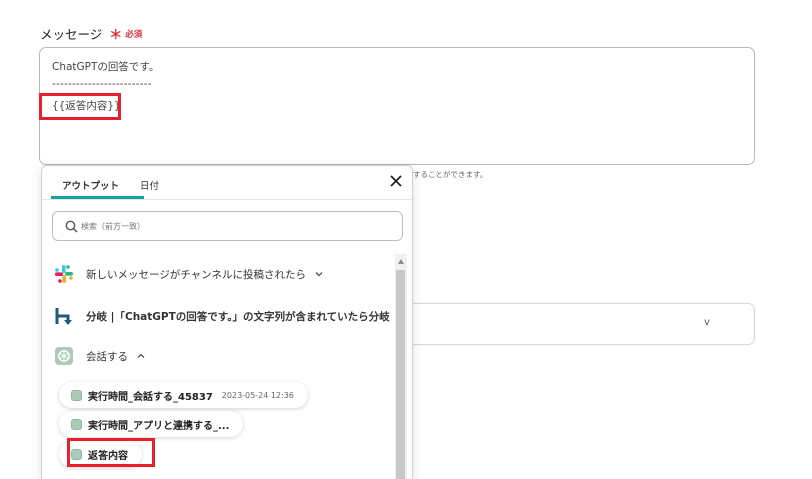 The height and width of the screenshot is (479, 812). I want to click on output-chip-execution-time: 実行時間_会話する_45837 2023-05-24 12:36, so click(183, 395).